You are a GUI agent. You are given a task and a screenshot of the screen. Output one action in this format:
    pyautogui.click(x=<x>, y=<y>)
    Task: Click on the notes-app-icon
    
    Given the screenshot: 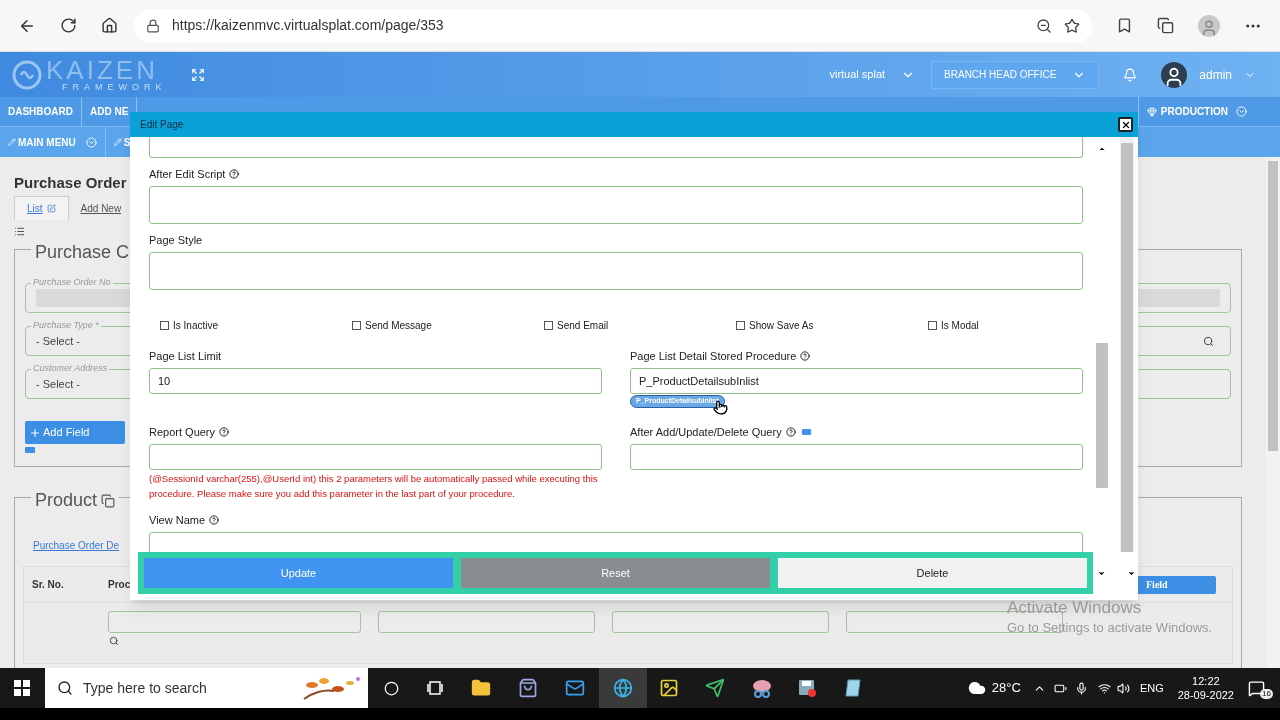 What is the action you would take?
    pyautogui.click(x=853, y=688)
    